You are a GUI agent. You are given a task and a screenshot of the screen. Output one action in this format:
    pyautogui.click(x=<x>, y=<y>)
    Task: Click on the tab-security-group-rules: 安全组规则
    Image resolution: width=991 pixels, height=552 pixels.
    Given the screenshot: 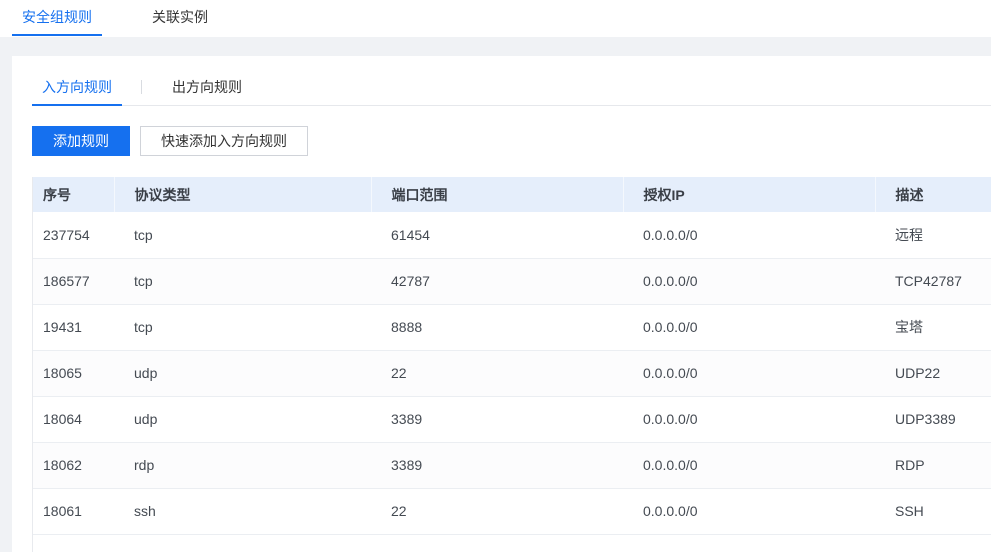 What is the action you would take?
    pyautogui.click(x=57, y=18)
    